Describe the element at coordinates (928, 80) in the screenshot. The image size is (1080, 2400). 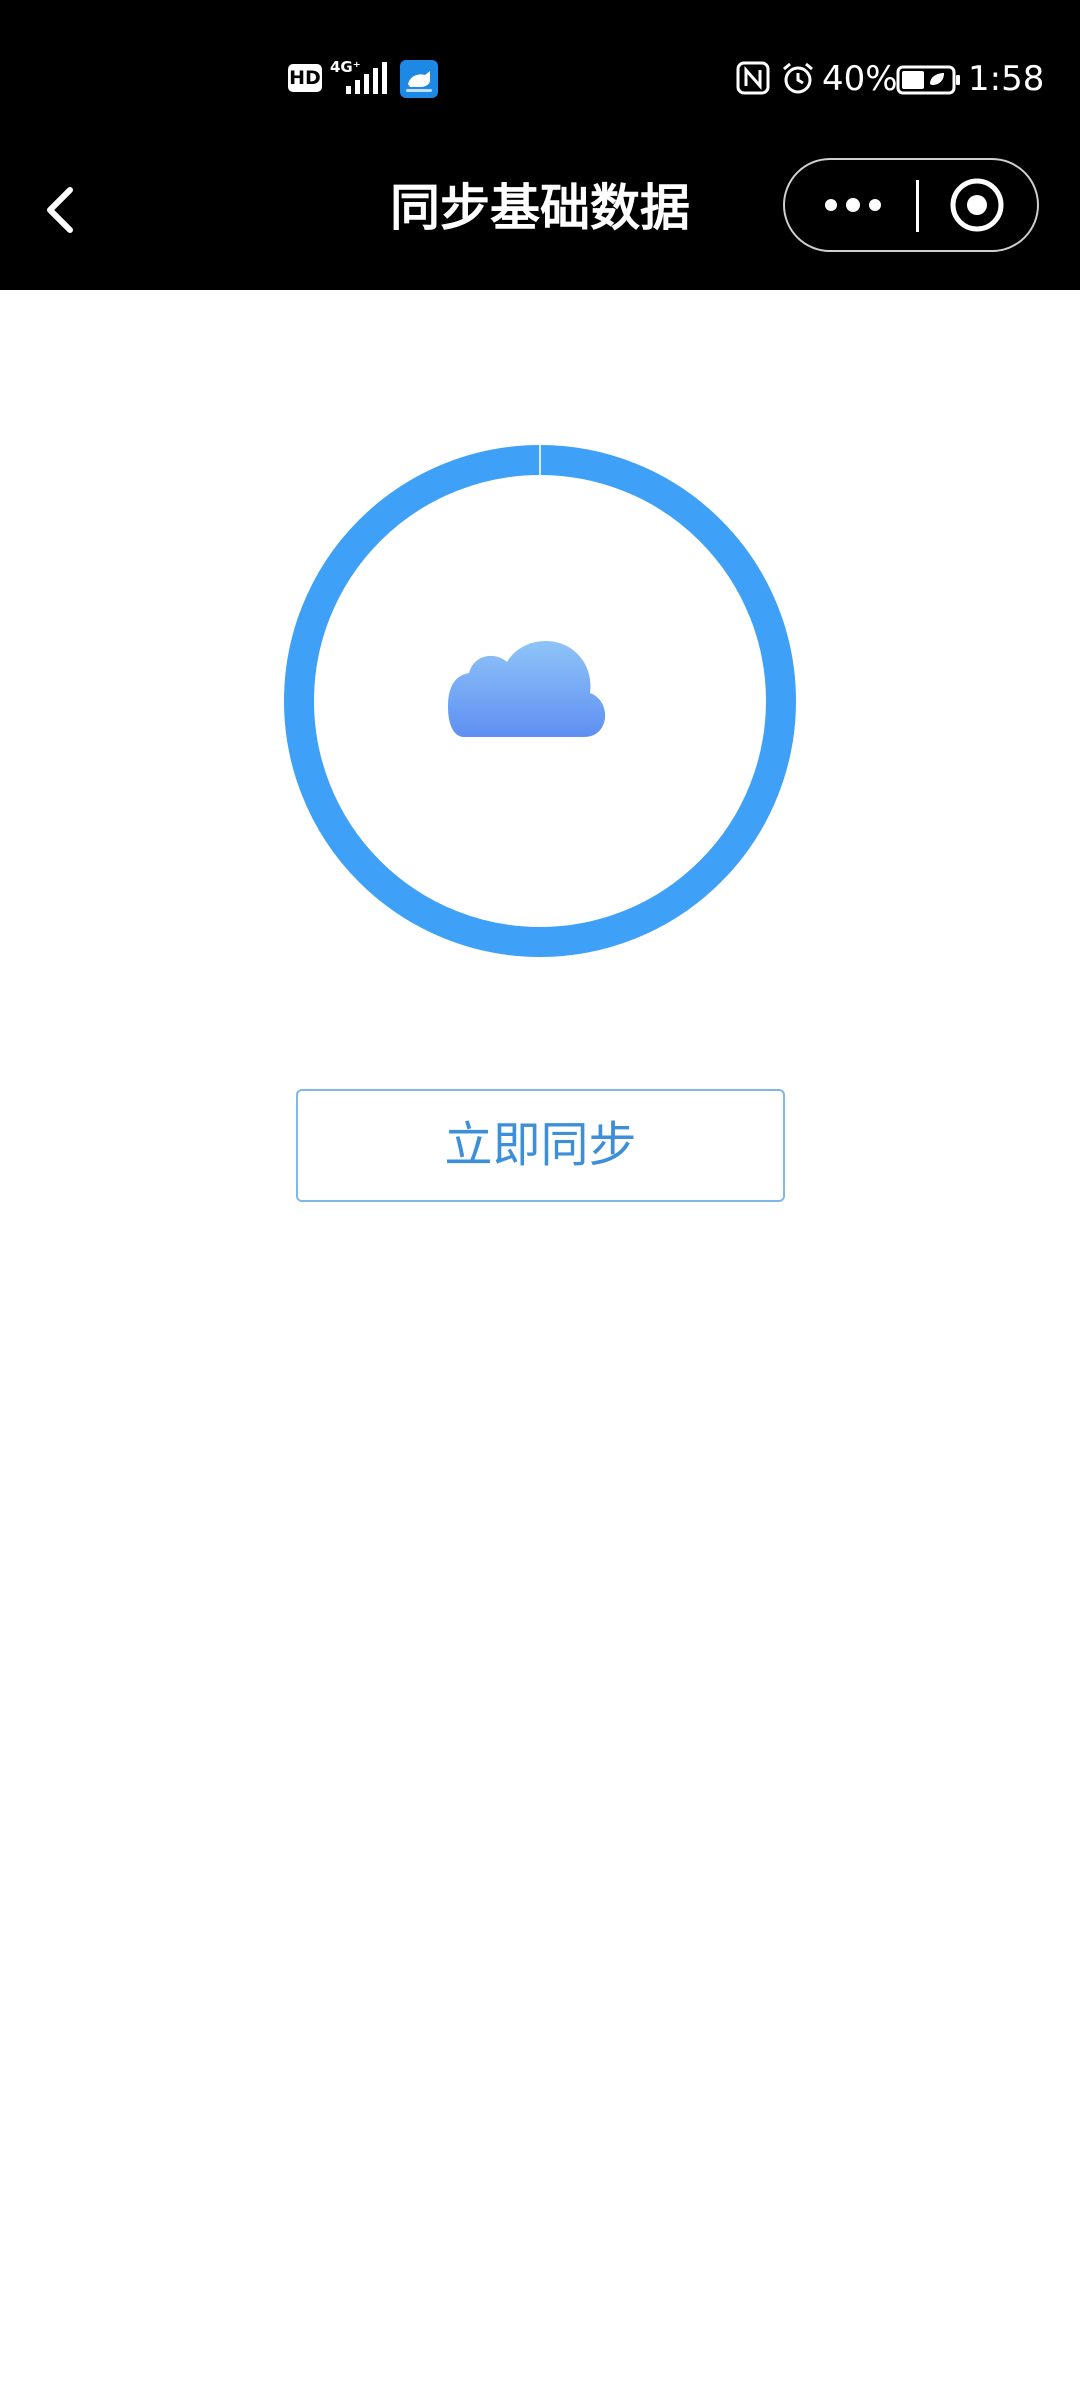
I see `battery-icon` at that location.